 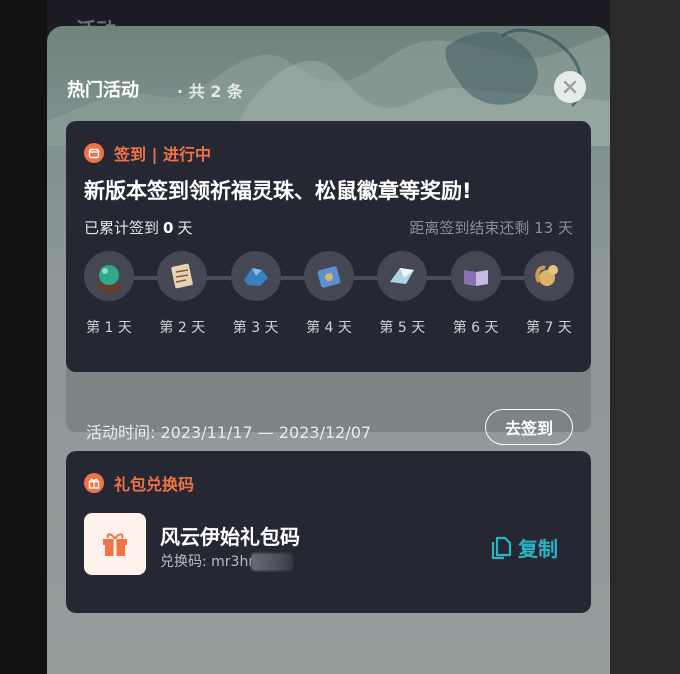 I want to click on activity-count: · 共 2 条, so click(x=210, y=91).